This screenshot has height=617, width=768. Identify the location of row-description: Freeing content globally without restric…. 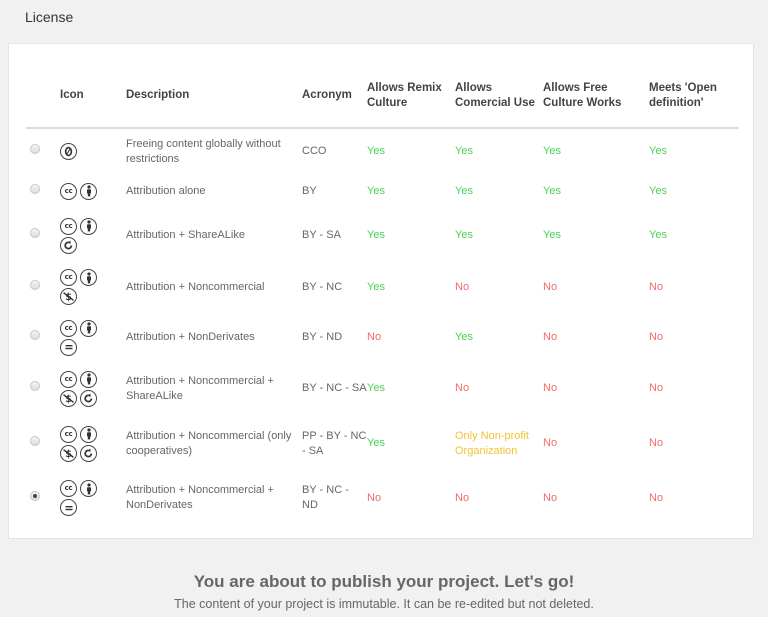
(203, 151).